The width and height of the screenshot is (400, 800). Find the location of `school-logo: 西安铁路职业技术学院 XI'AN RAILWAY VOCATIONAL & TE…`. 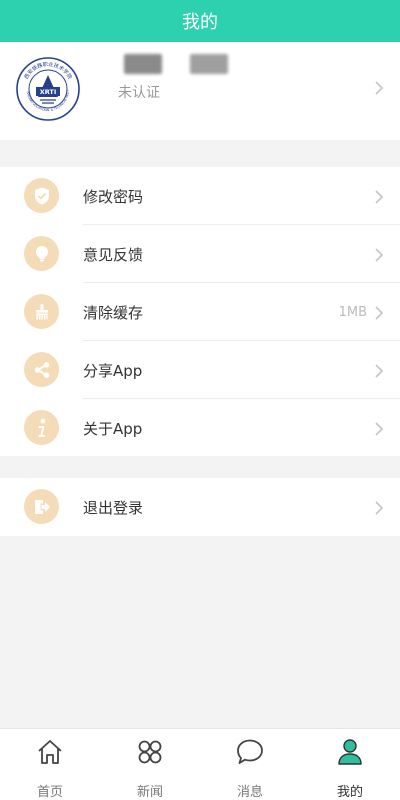

school-logo: 西安铁路职业技术学院 XI'AN RAILWAY VOCATIONAL & TE… is located at coordinates (48, 89).